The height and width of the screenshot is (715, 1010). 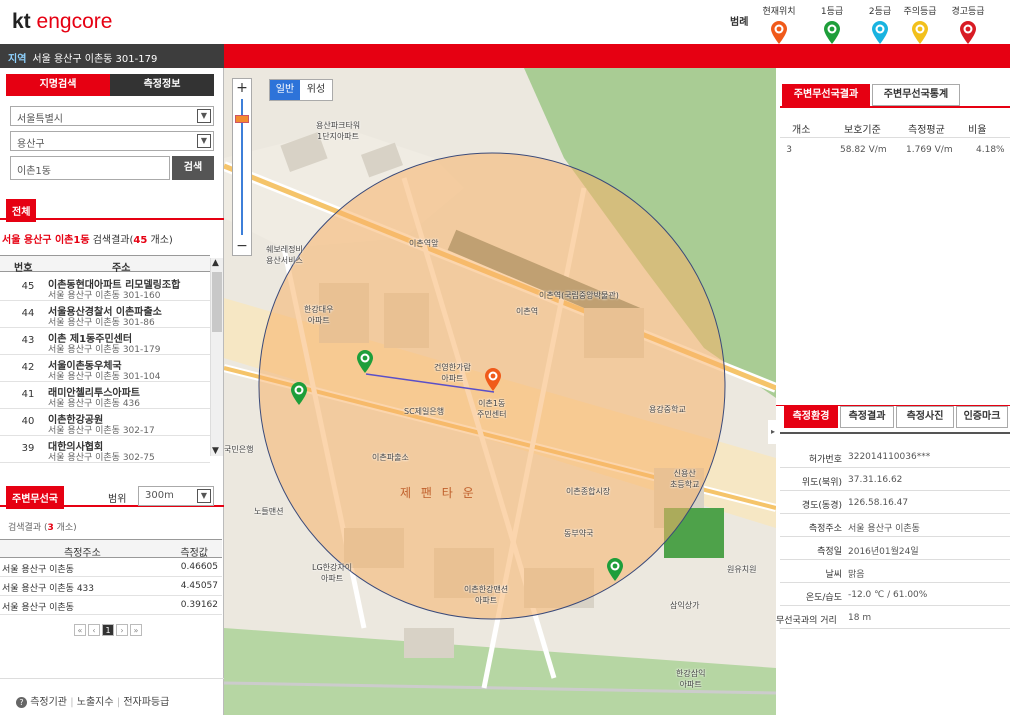 I want to click on nearby-row: 서울 용산구 이촌동 433 4.45057, so click(x=111, y=586).